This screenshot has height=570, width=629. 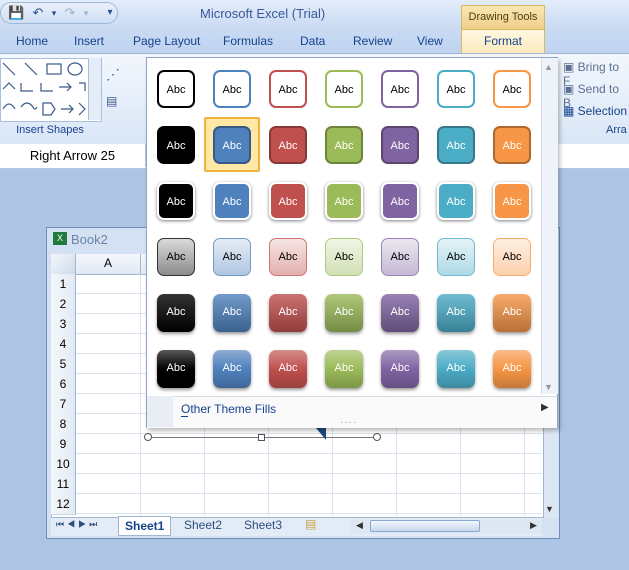 I want to click on row-header: 9, so click(x=63, y=444).